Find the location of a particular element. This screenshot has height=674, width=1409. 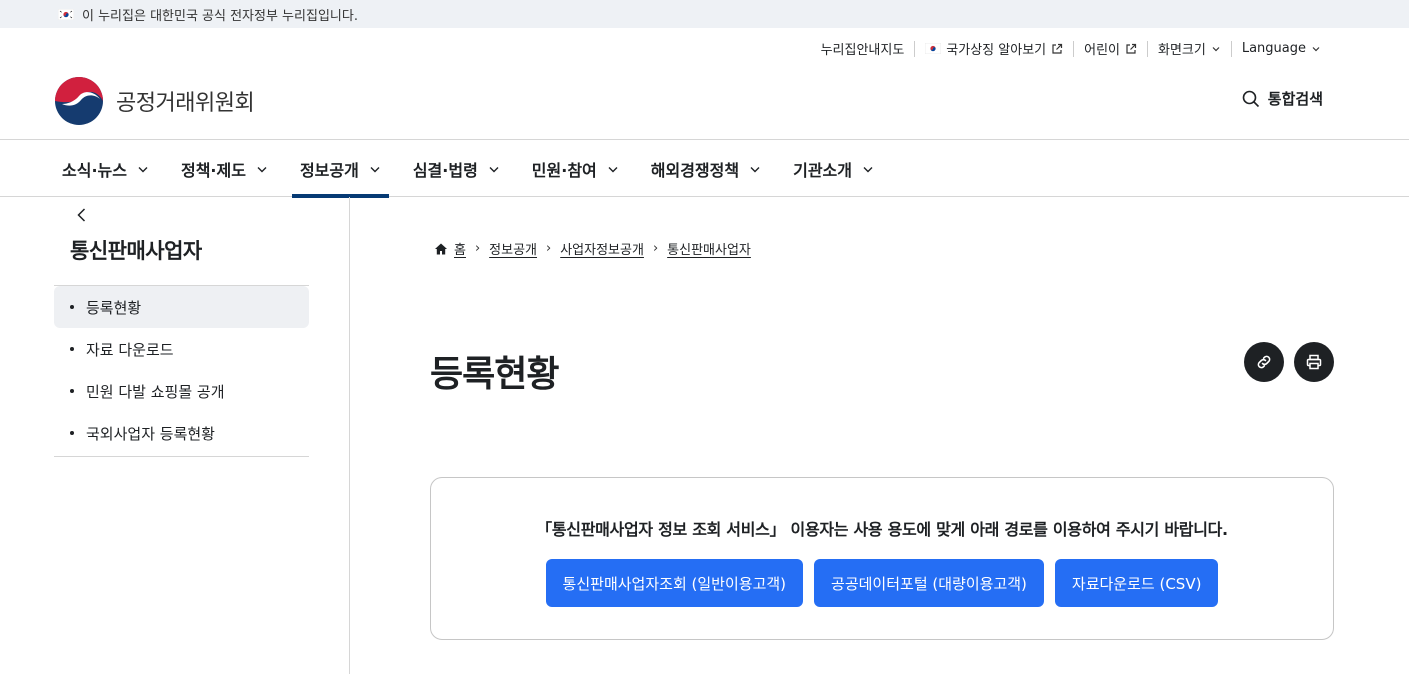

util-sitemap-label: 누리집안내지도 is located at coordinates (862, 50).